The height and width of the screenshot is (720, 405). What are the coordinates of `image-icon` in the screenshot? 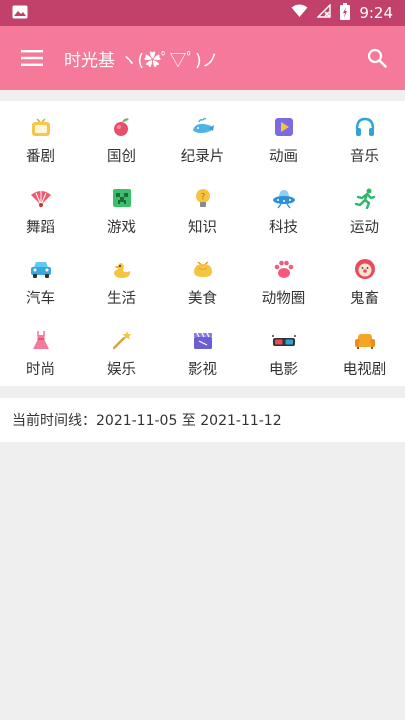 It's located at (20, 13).